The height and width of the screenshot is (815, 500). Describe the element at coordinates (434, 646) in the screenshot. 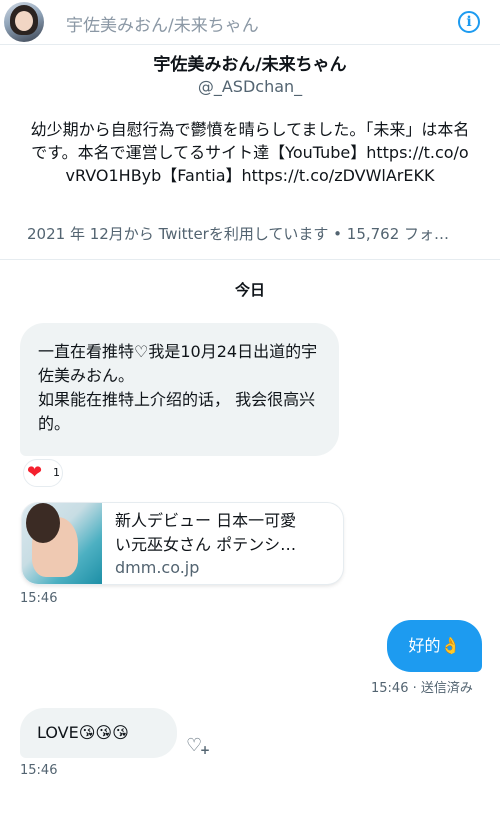

I see `message-bubble-outgoing: 好的👌` at that location.